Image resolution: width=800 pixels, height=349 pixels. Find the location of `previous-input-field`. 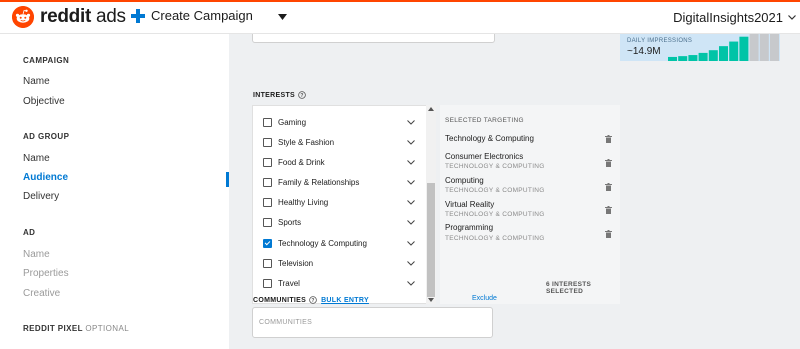

previous-input-field is located at coordinates (373, 38).